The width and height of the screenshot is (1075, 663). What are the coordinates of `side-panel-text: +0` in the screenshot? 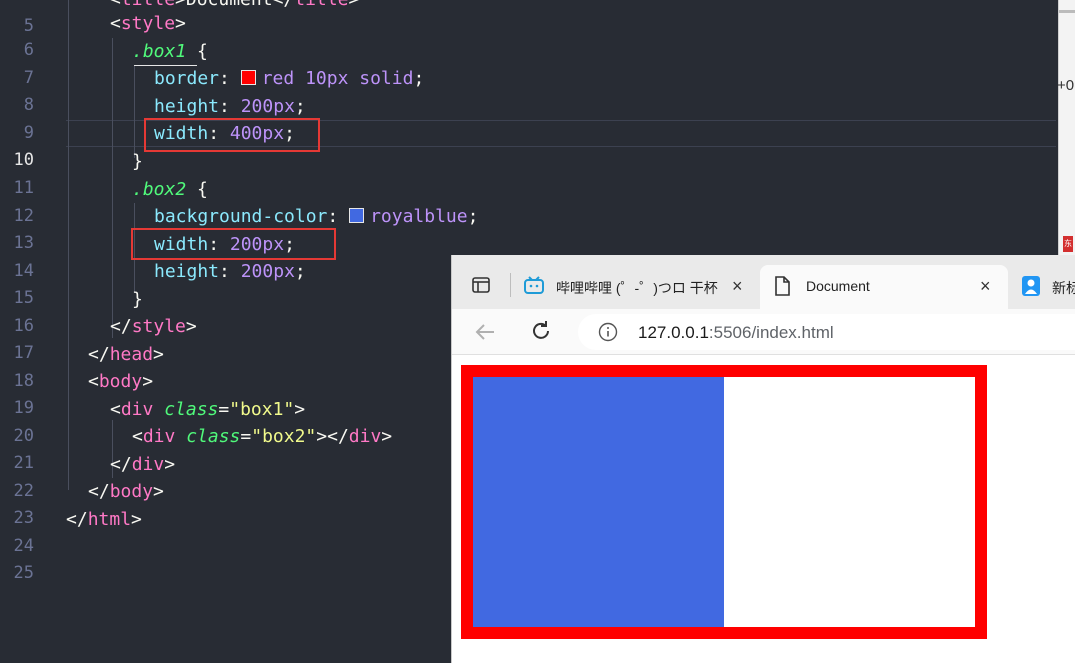 It's located at (1066, 85).